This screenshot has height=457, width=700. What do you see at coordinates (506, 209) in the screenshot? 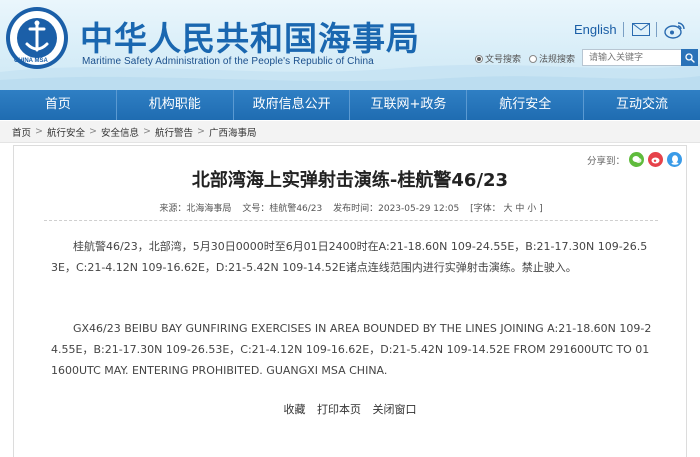
I see `font-size-switcher: [字体： 大 中 小 ]` at bounding box center [506, 209].